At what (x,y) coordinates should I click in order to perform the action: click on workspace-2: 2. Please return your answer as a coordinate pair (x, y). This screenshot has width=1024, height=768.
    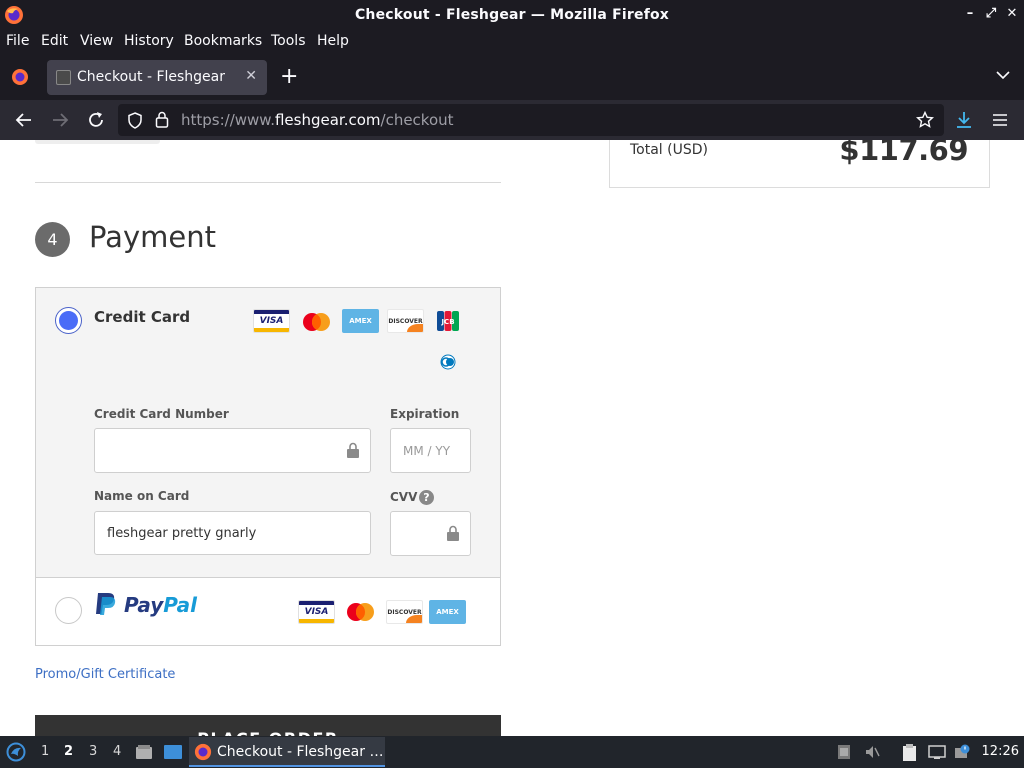
    Looking at the image, I should click on (68, 751).